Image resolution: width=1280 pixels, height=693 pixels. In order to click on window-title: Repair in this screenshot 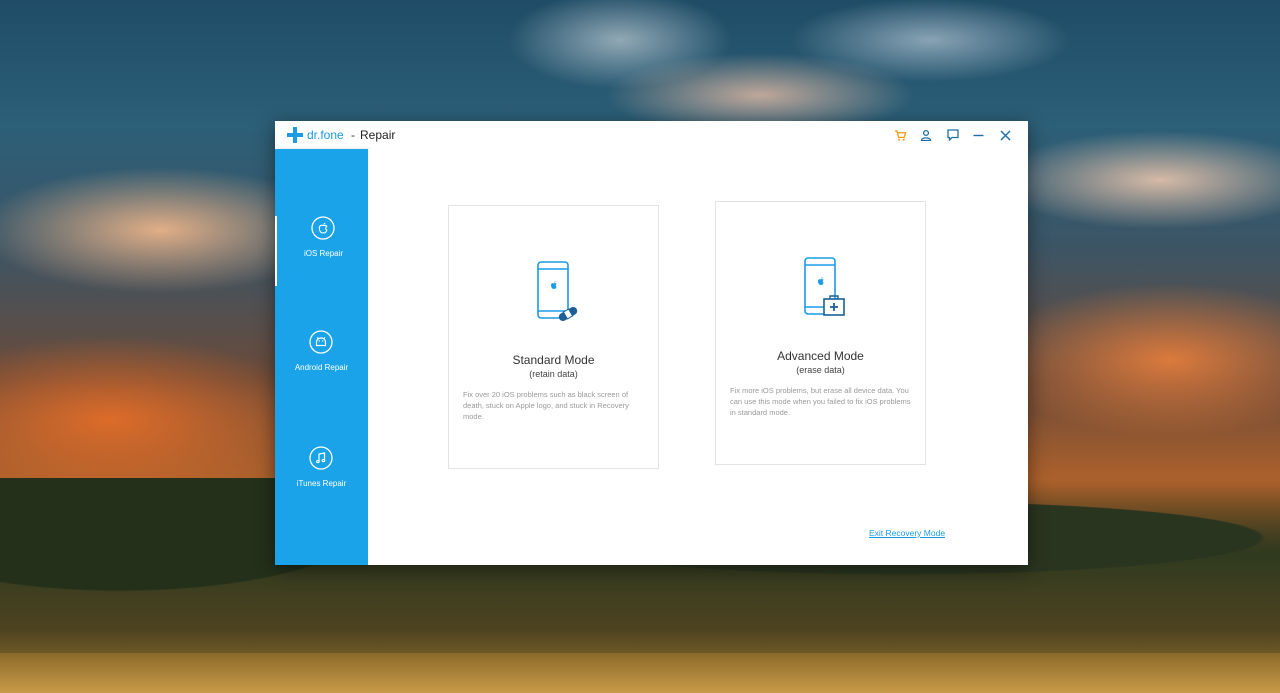, I will do `click(378, 135)`.